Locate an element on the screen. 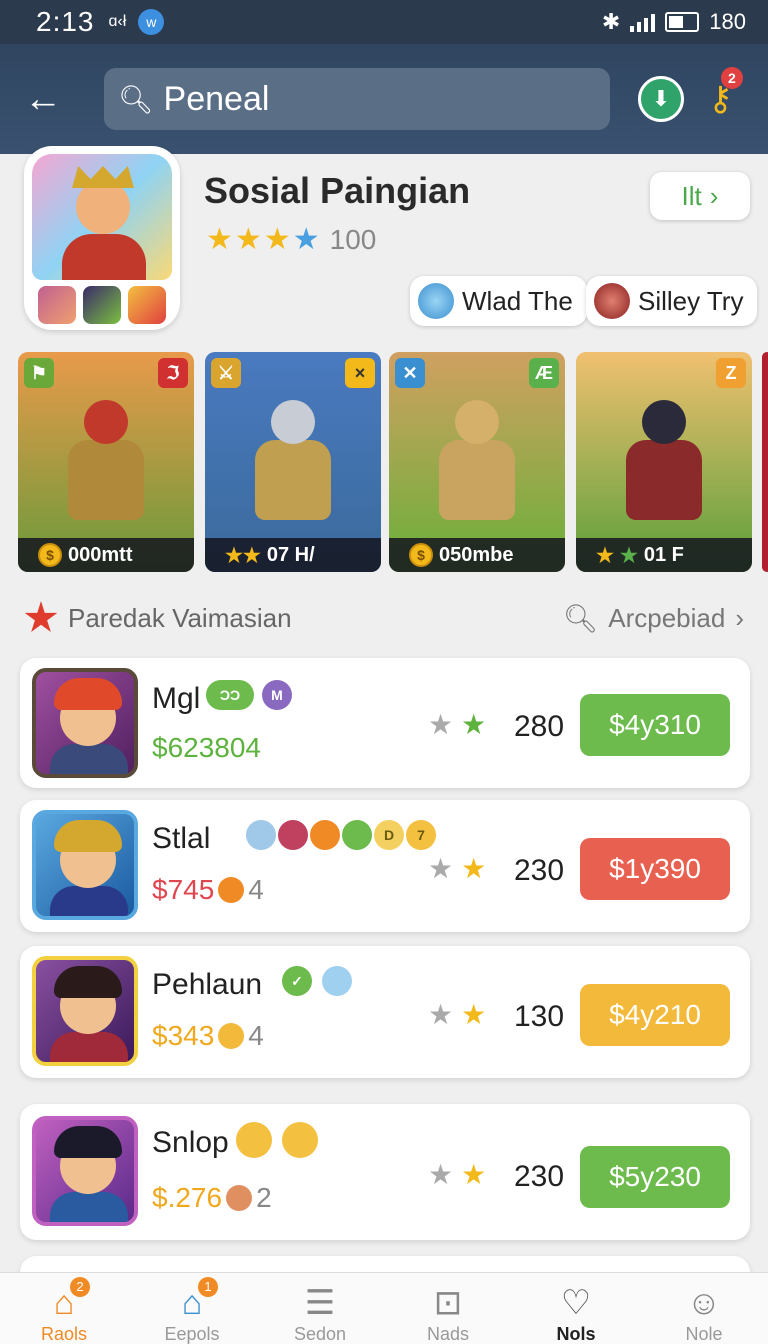 This screenshot has width=768, height=1344. star-icon: ★★ is located at coordinates (243, 555).